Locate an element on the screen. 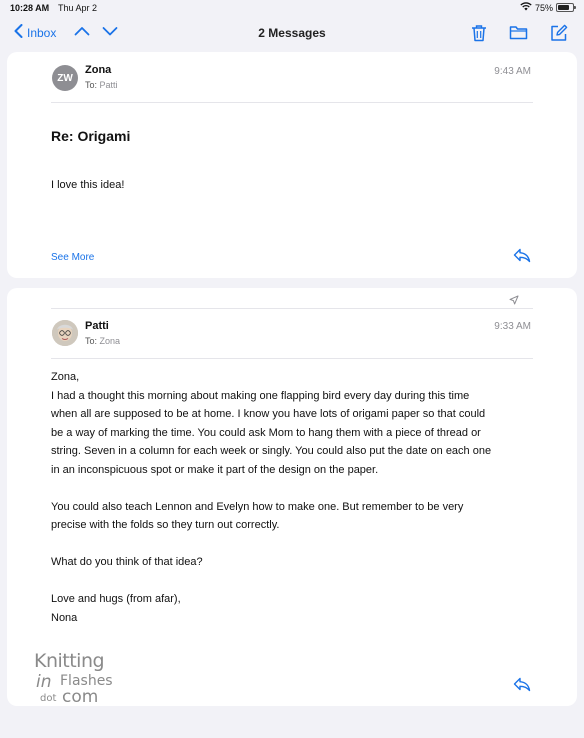 Image resolution: width=584 pixels, height=738 pixels. body-line: What do you think of that idea? is located at coordinates (127, 562).